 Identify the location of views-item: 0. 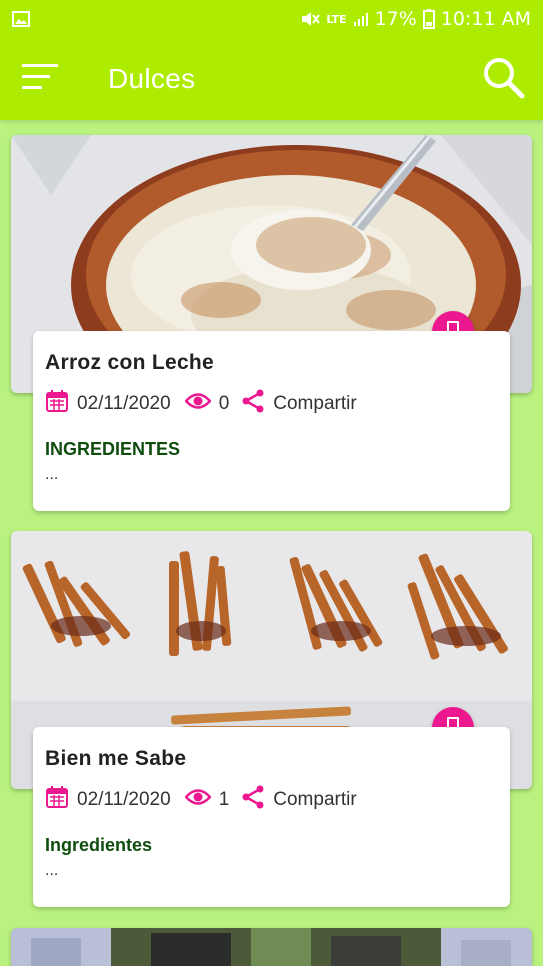
(206, 404).